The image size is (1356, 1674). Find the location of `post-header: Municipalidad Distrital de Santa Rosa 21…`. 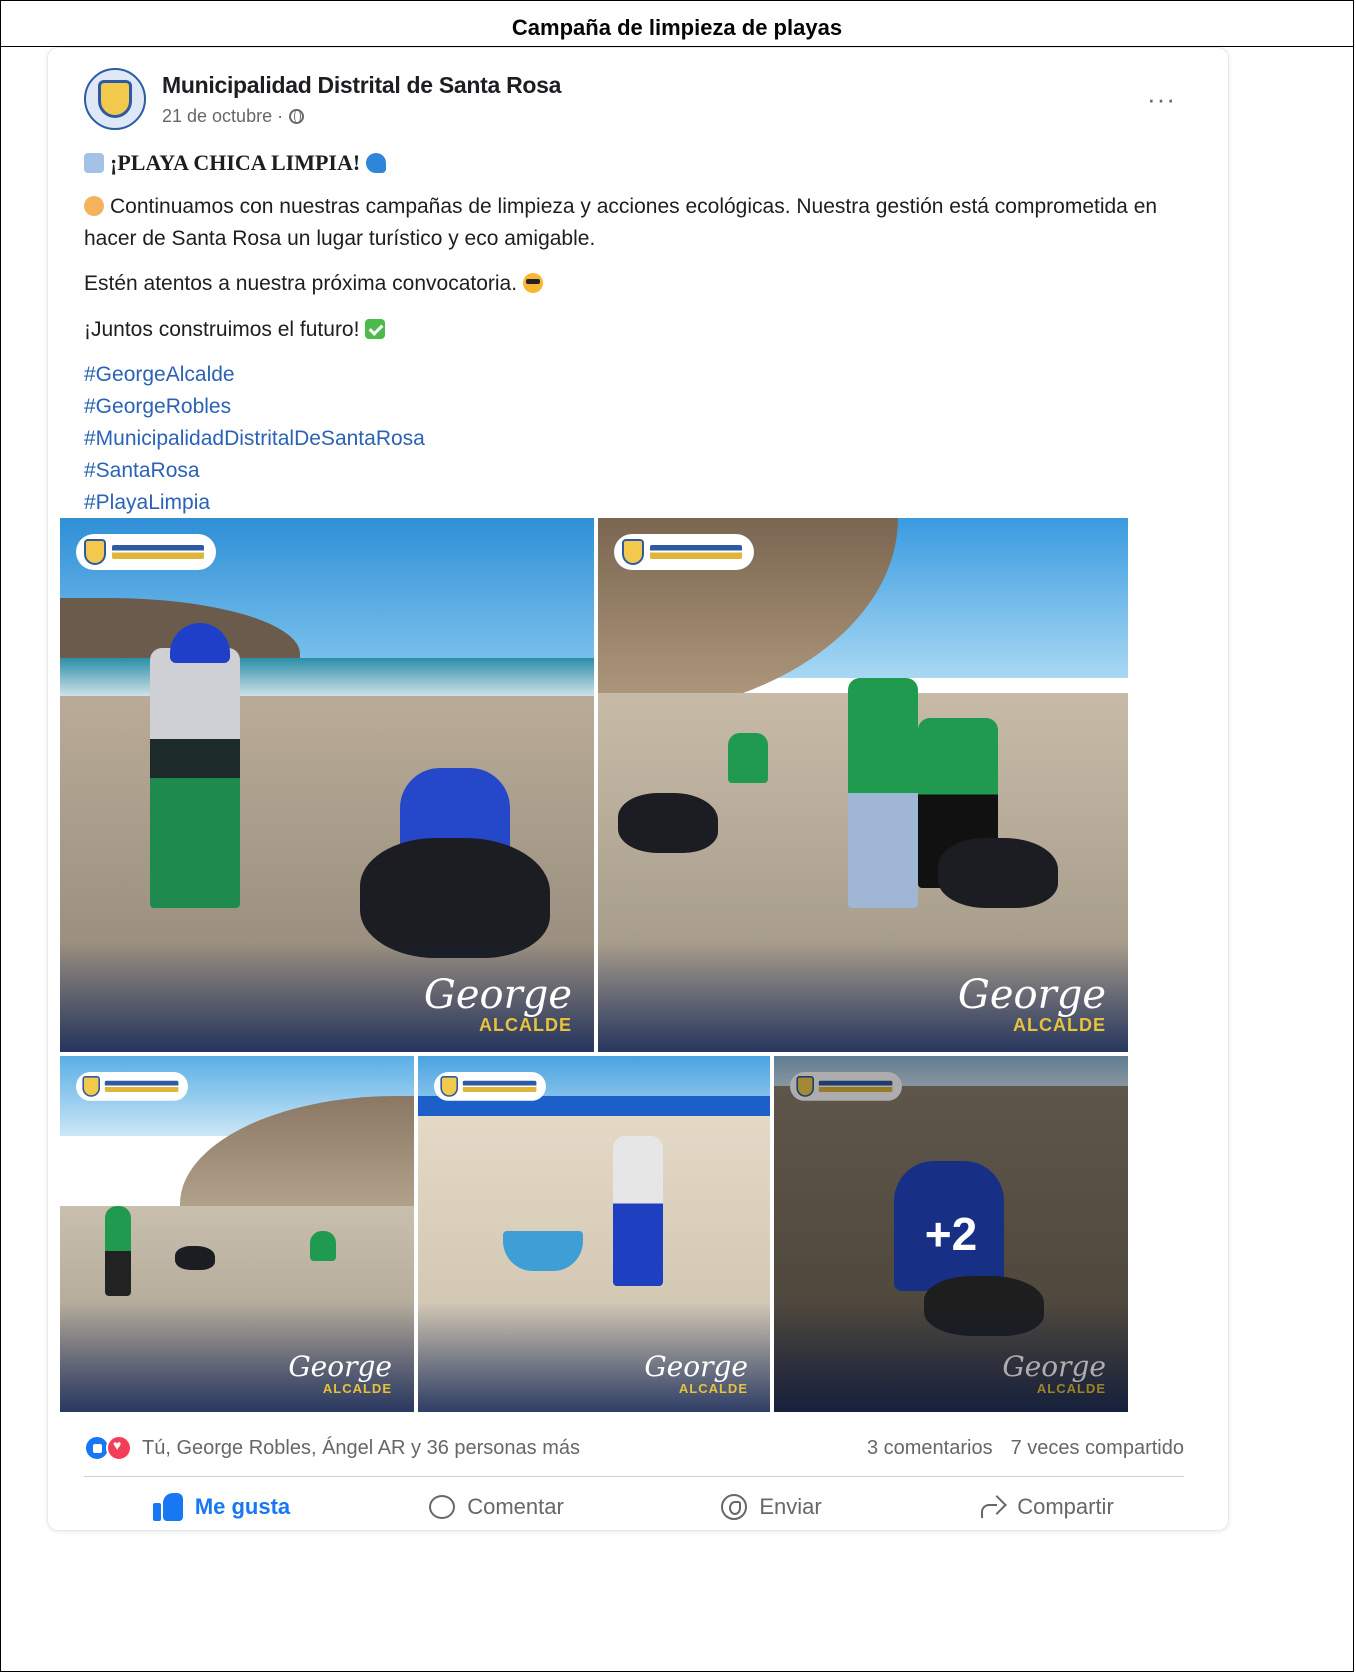

post-header: Municipalidad Distrital de Santa Rosa 21… is located at coordinates (644, 103).